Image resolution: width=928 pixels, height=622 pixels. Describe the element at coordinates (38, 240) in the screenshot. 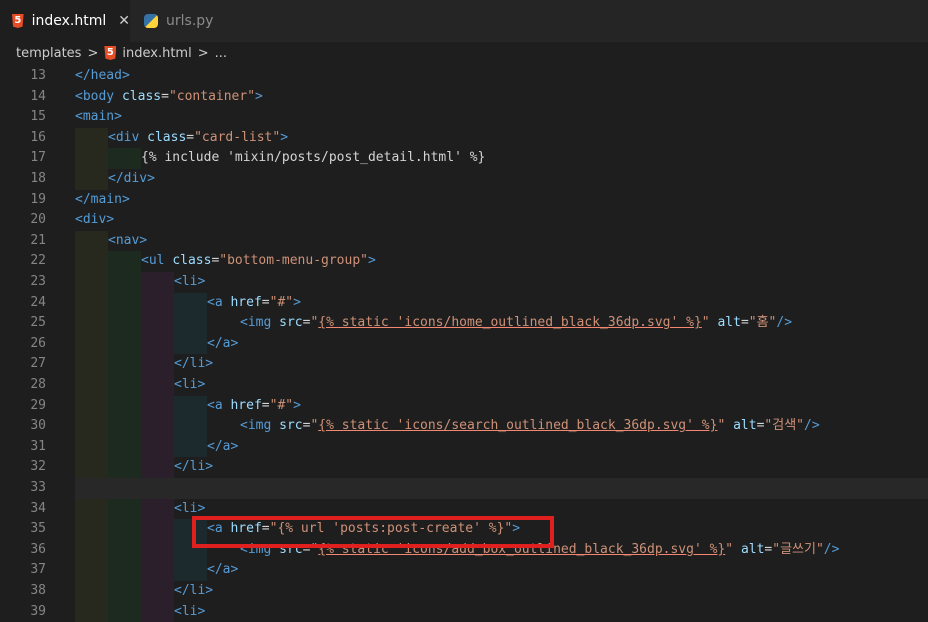

I see `line-number: 21` at that location.